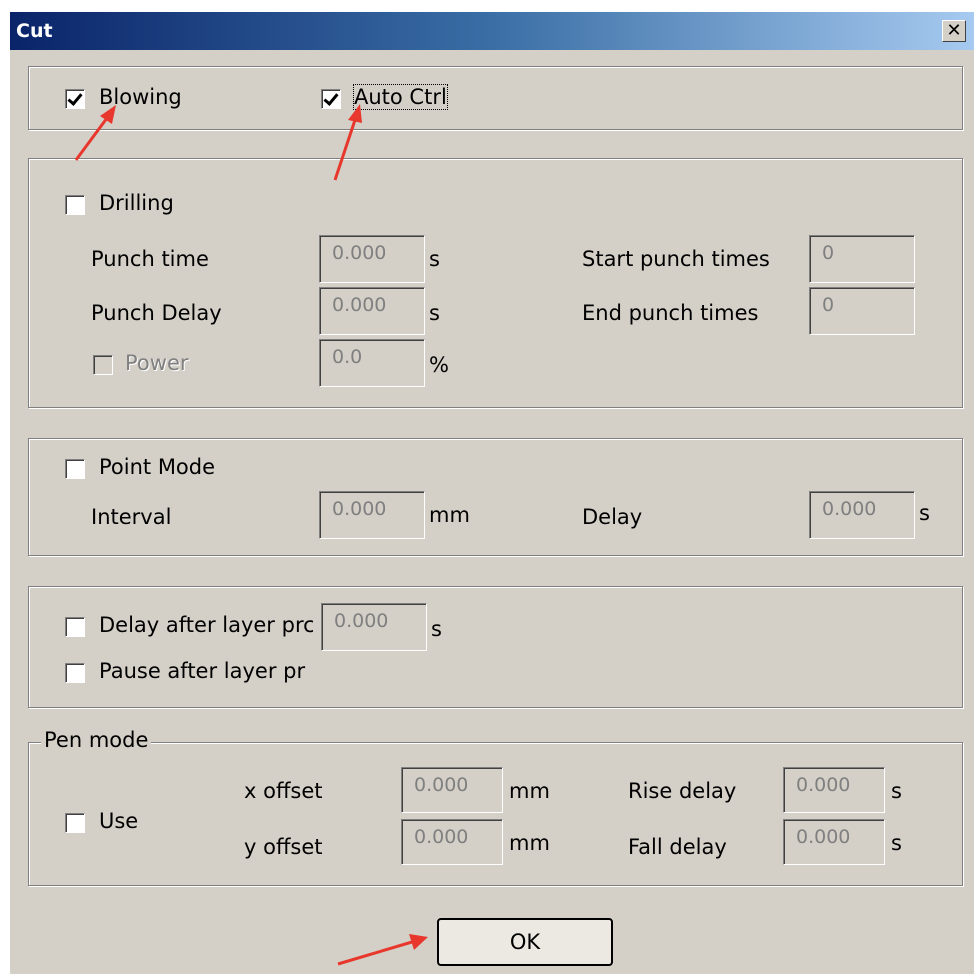 The image size is (974, 974). I want to click on interval-unit: mm, so click(449, 515).